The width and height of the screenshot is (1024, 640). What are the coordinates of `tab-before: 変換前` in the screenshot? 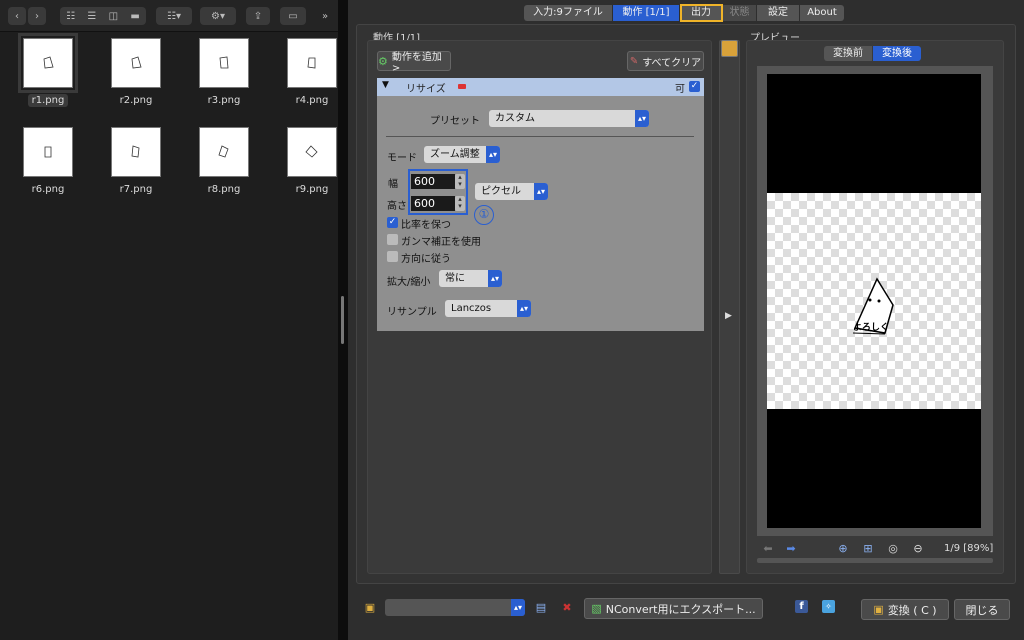 It's located at (848, 53).